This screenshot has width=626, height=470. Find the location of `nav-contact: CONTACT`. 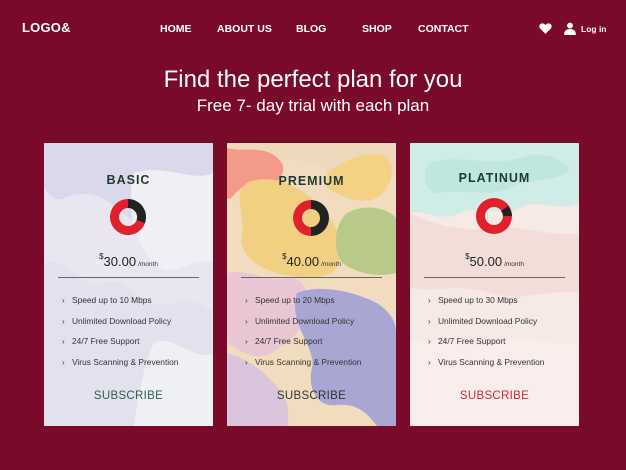

nav-contact: CONTACT is located at coordinates (443, 29).